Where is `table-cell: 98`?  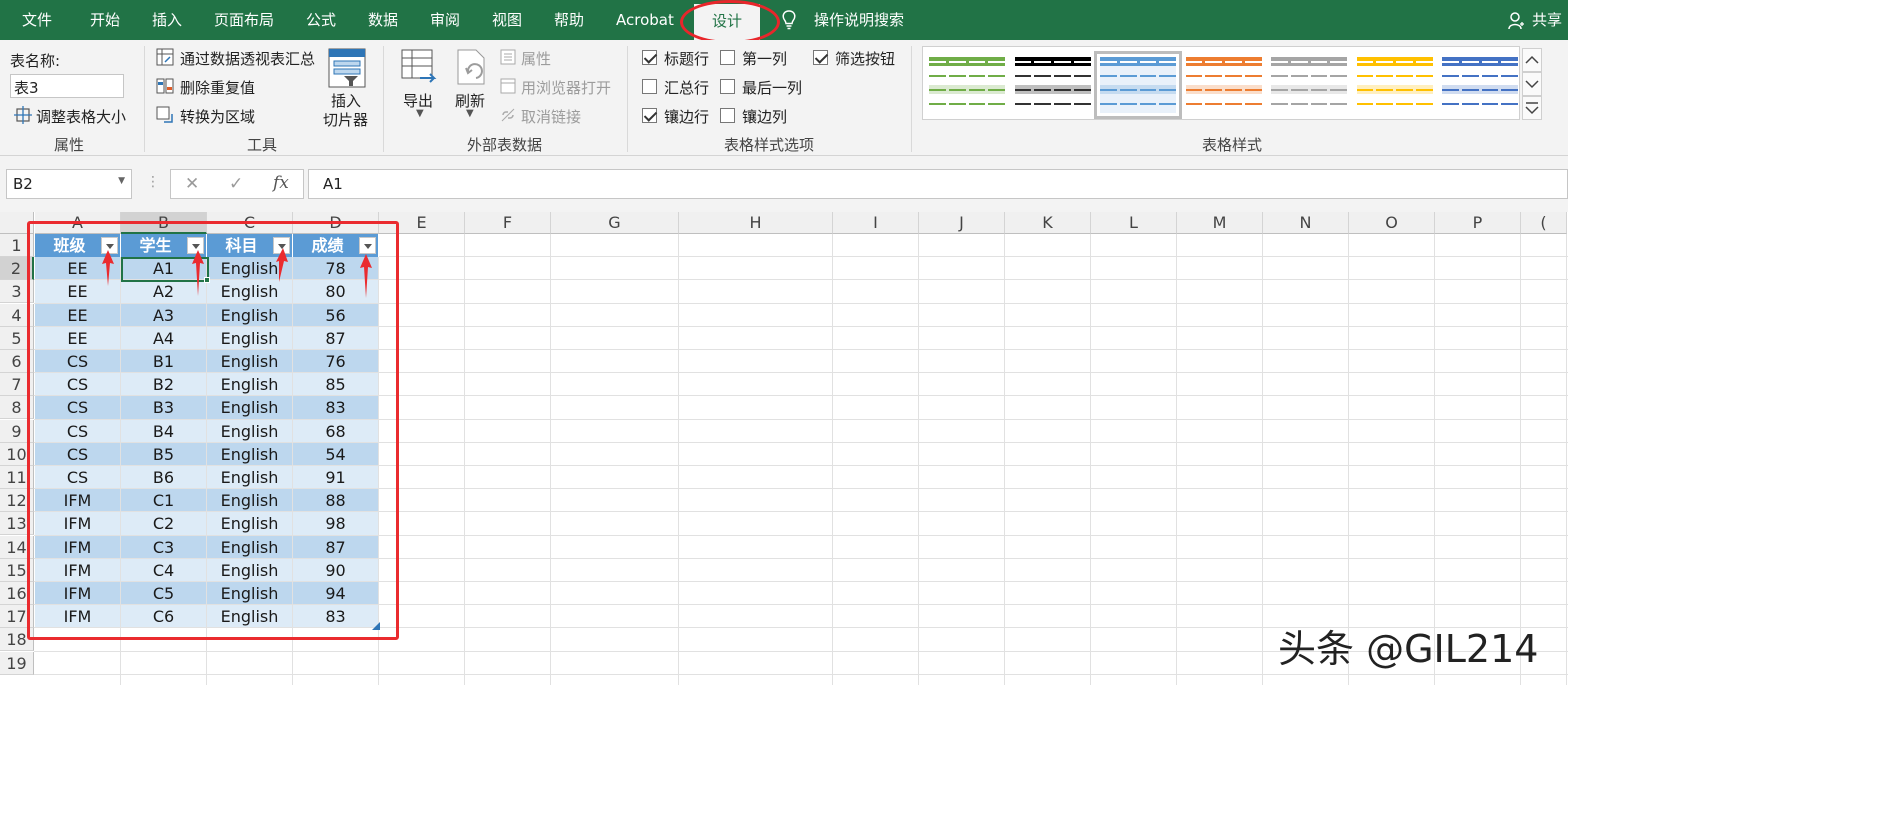
table-cell: 98 is located at coordinates (335, 523).